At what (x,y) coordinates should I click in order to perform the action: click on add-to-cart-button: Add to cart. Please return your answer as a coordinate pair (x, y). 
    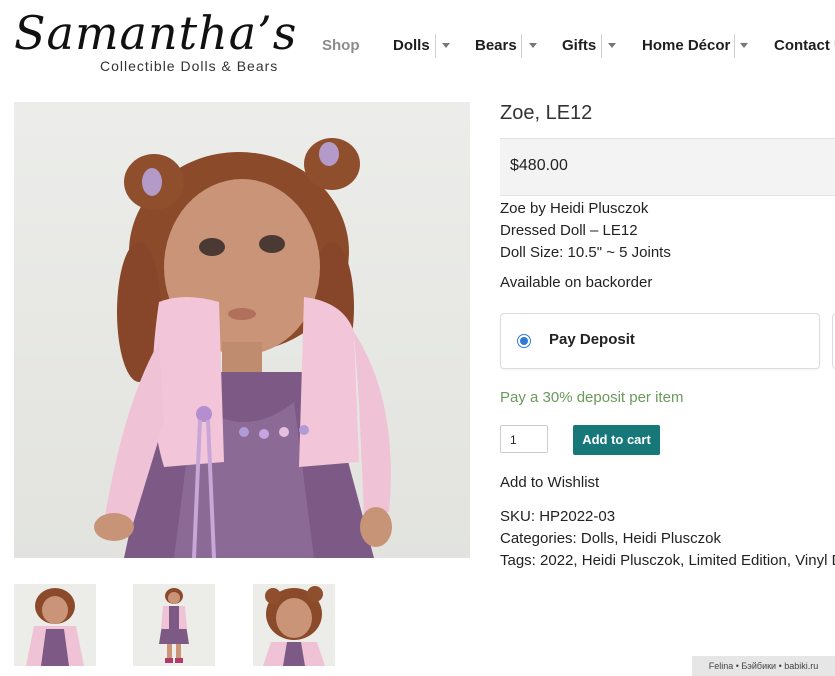
    Looking at the image, I should click on (616, 440).